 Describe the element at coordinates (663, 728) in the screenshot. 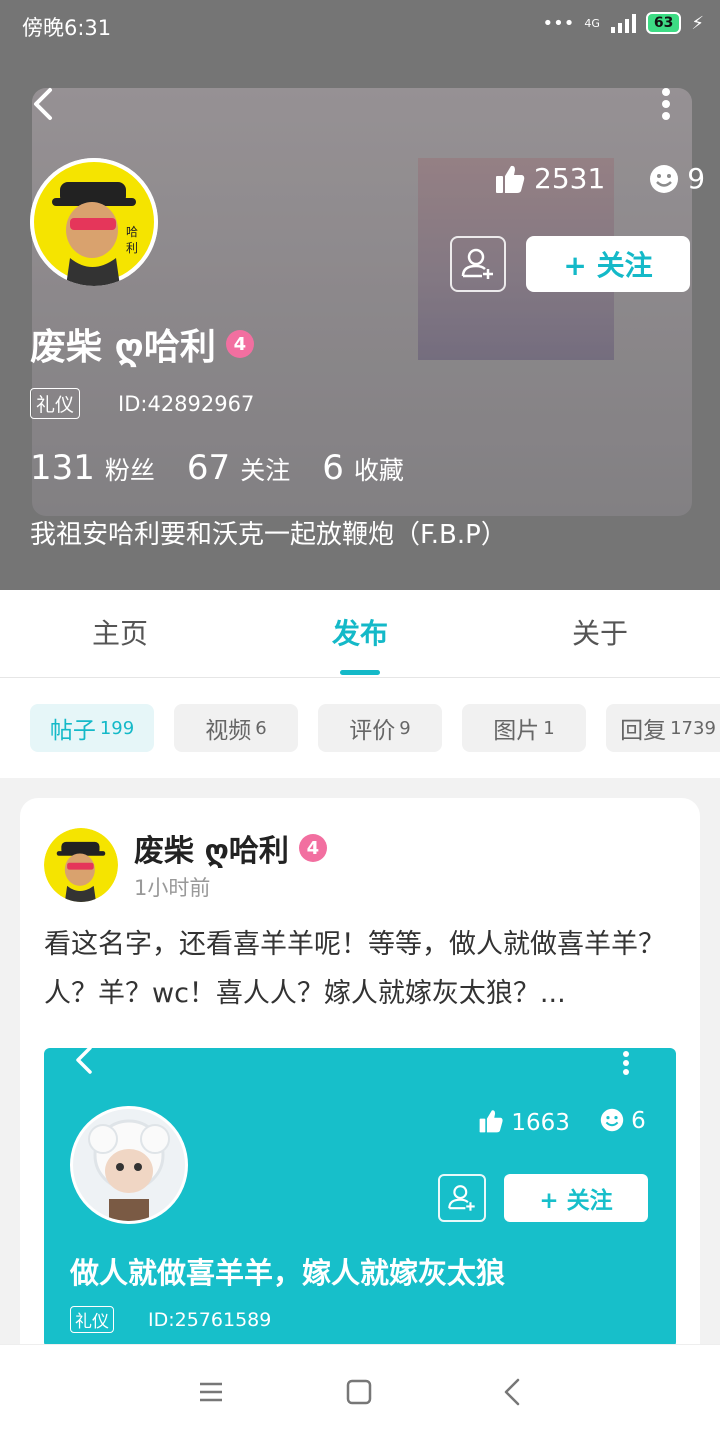

I see `filter-replies: 回复 1739` at that location.